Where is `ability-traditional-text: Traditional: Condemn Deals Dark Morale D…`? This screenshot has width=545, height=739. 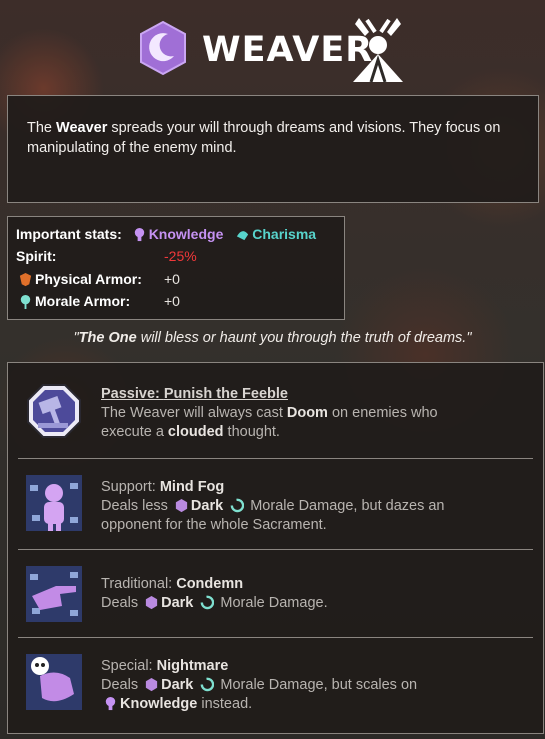 ability-traditional-text: Traditional: Condemn Deals Dark Morale D… is located at coordinates (214, 593).